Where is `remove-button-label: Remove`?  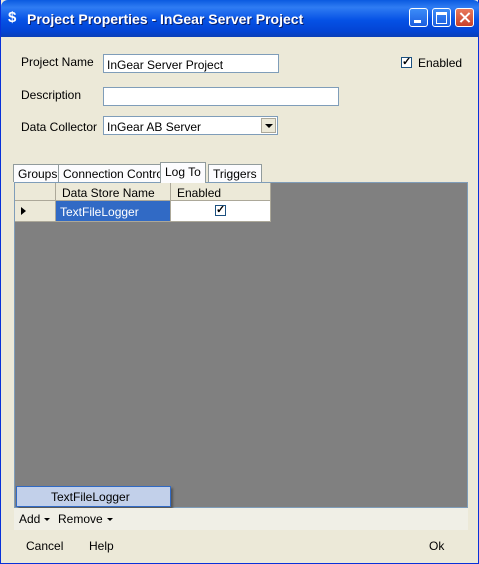 remove-button-label: Remove is located at coordinates (80, 519).